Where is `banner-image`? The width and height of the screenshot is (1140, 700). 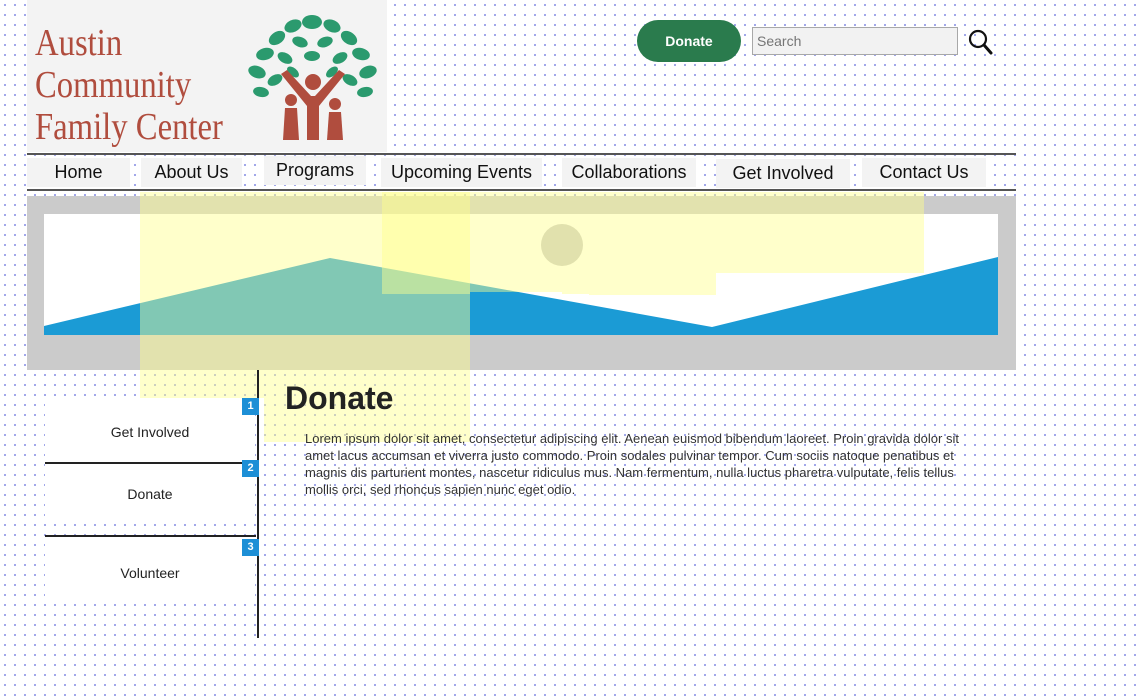 banner-image is located at coordinates (521, 274).